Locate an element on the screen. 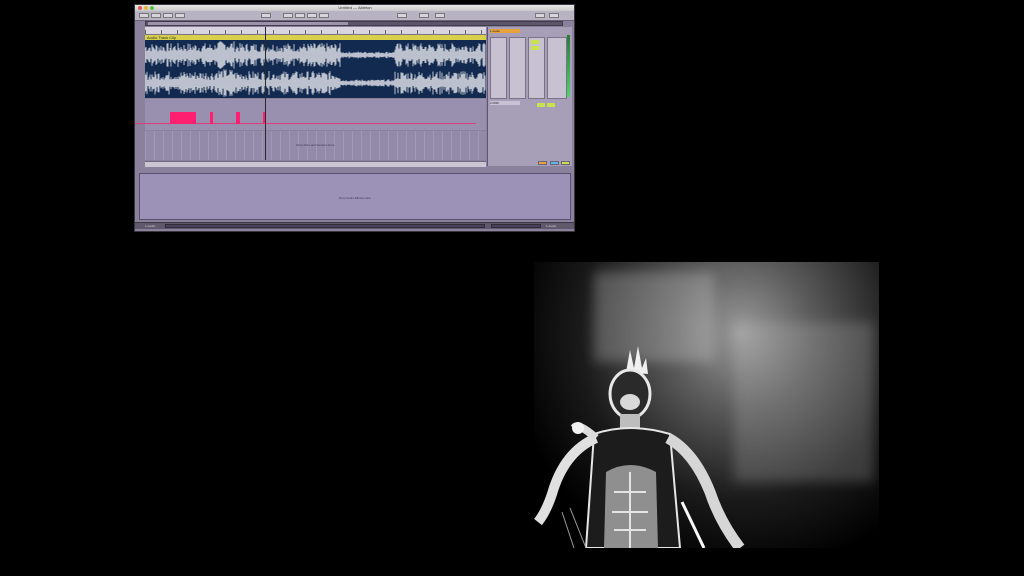  status-text: 1-Audio is located at coordinates (150, 226).